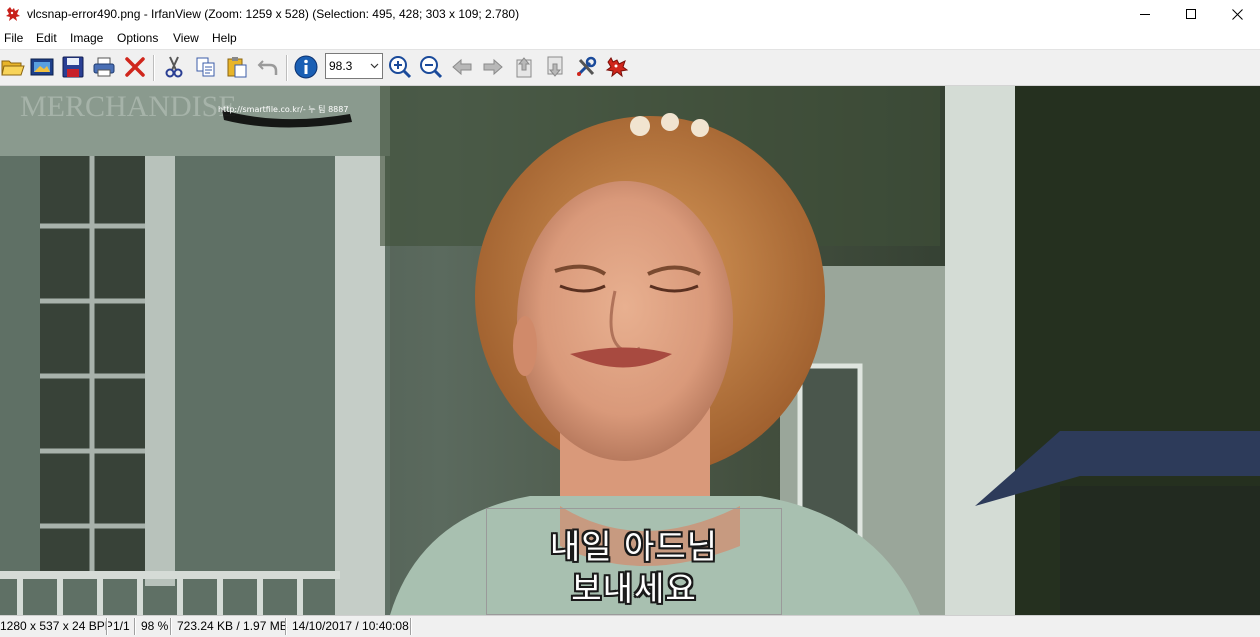 This screenshot has height=637, width=1260. What do you see at coordinates (13, 38) in the screenshot?
I see `menu-file: File` at bounding box center [13, 38].